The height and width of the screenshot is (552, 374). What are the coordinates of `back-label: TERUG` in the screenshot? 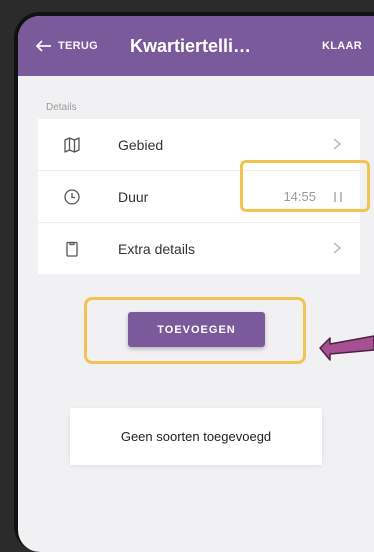 It's located at (78, 46).